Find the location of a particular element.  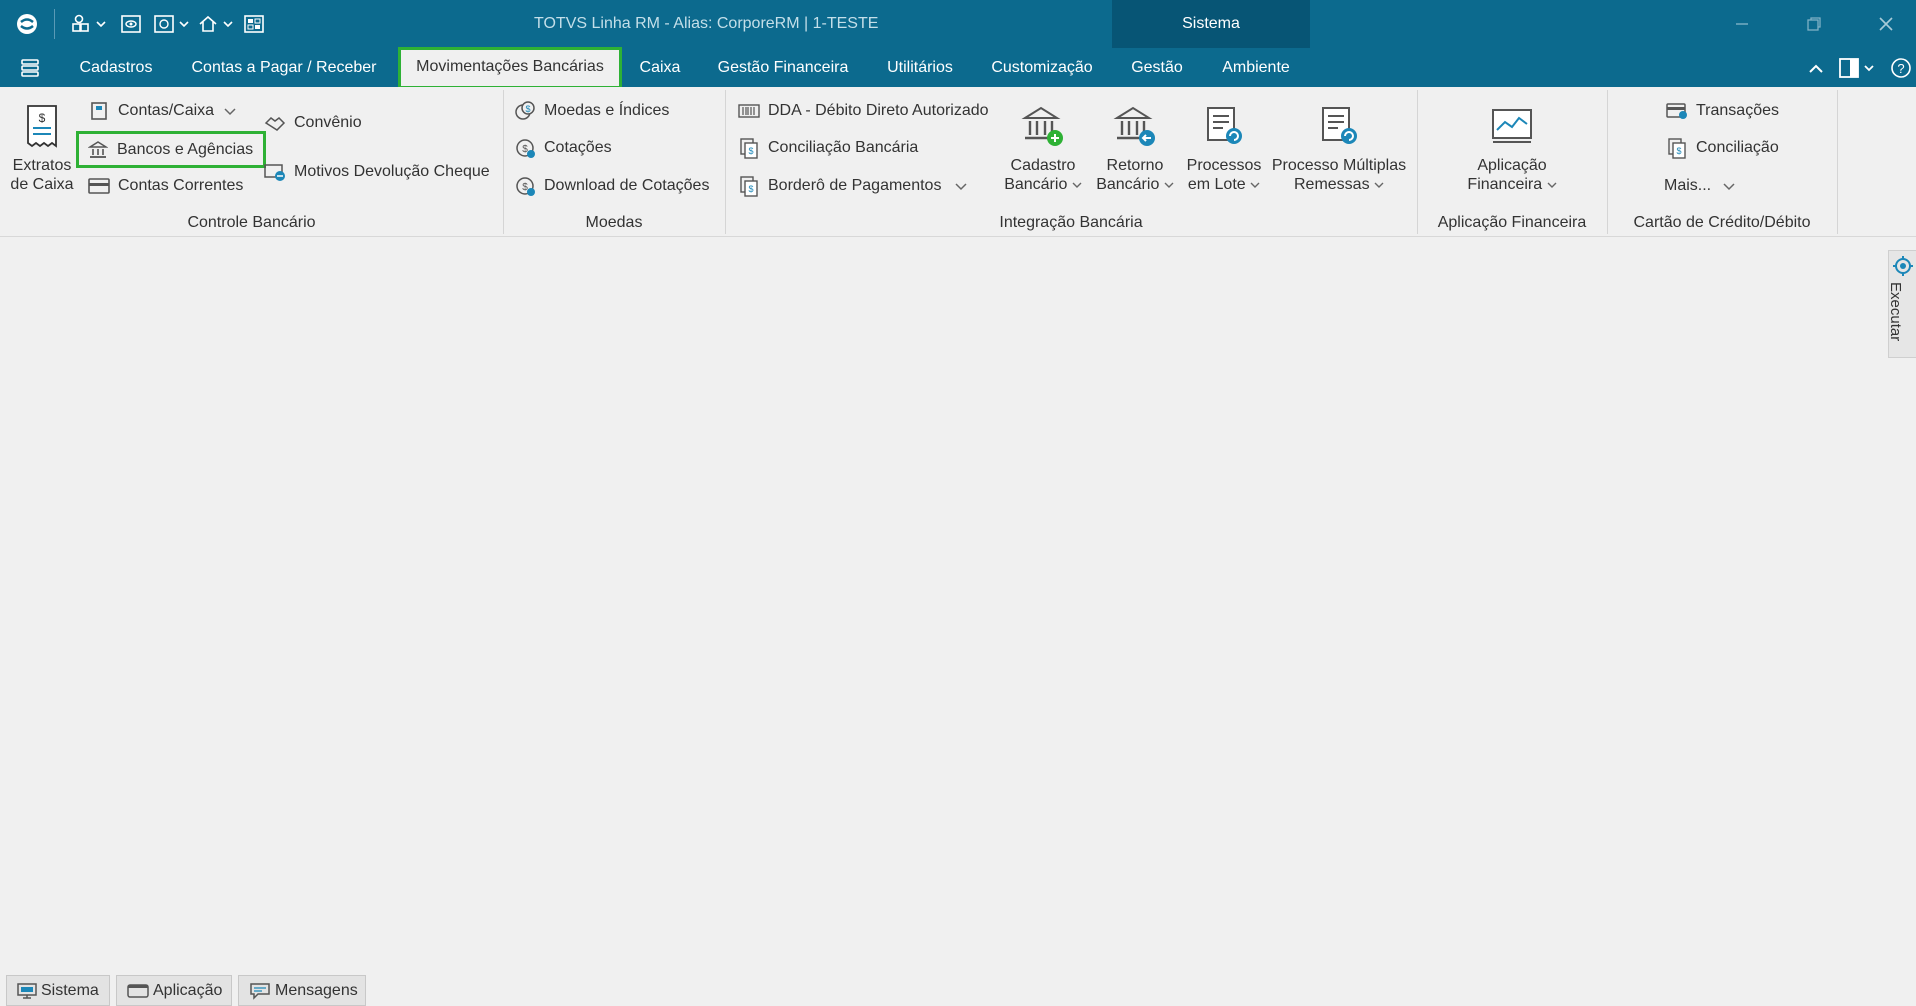

minimize-icon is located at coordinates (1742, 24).